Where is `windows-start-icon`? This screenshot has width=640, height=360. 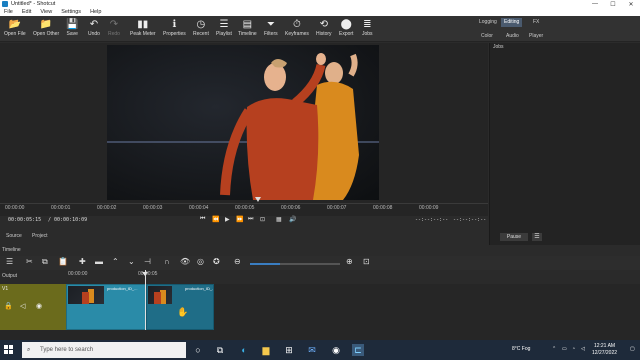 windows-start-icon is located at coordinates (9, 350).